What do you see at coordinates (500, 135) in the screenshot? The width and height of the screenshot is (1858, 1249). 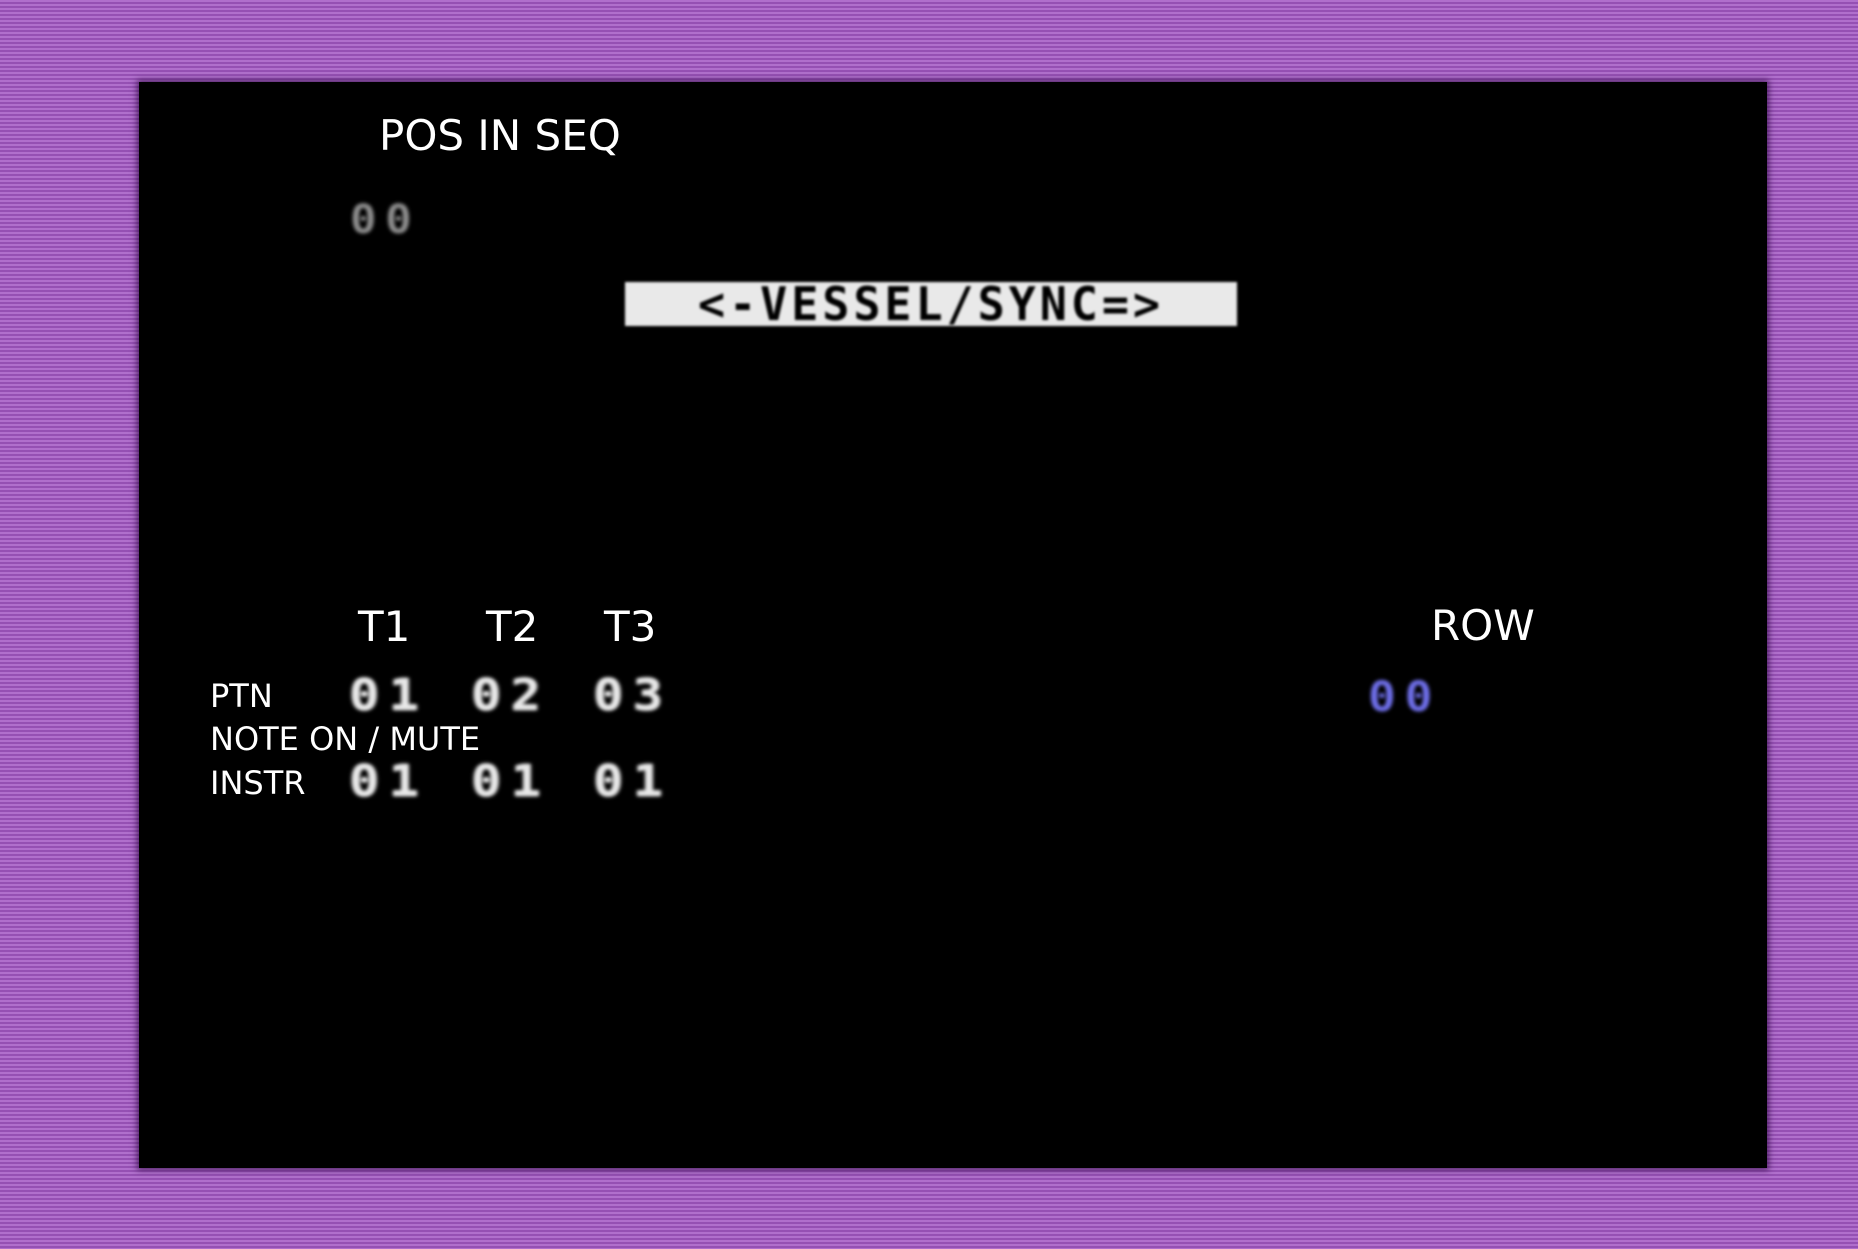 I see `pos-in-seq-label: POS IN SEQ` at bounding box center [500, 135].